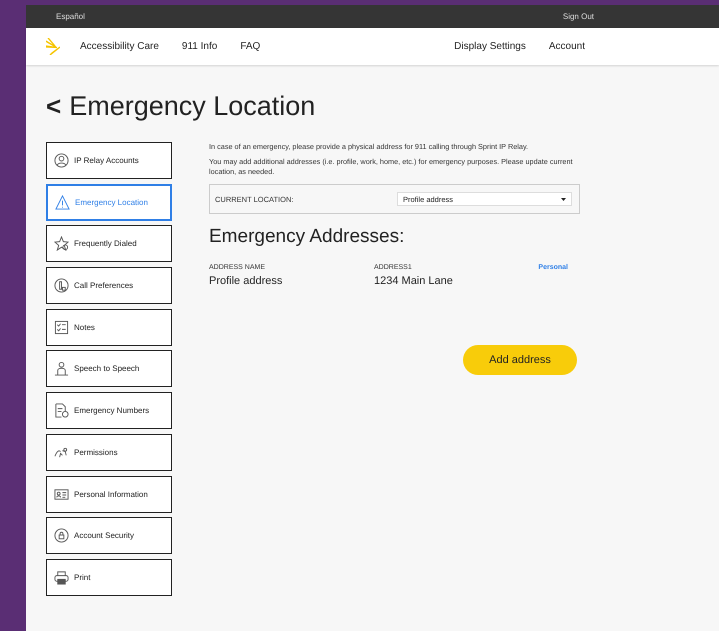  I want to click on address-name: Profile address, so click(246, 281).